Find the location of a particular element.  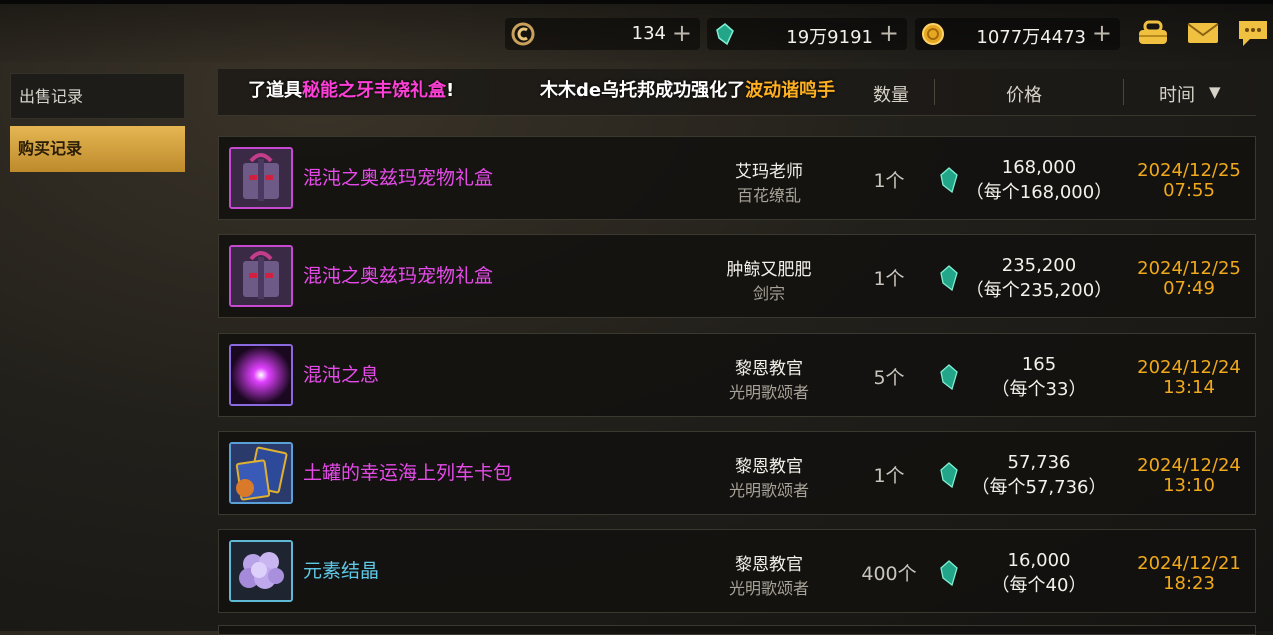

purchase-time: 2024/12/21 18:23 is located at coordinates (1189, 574).